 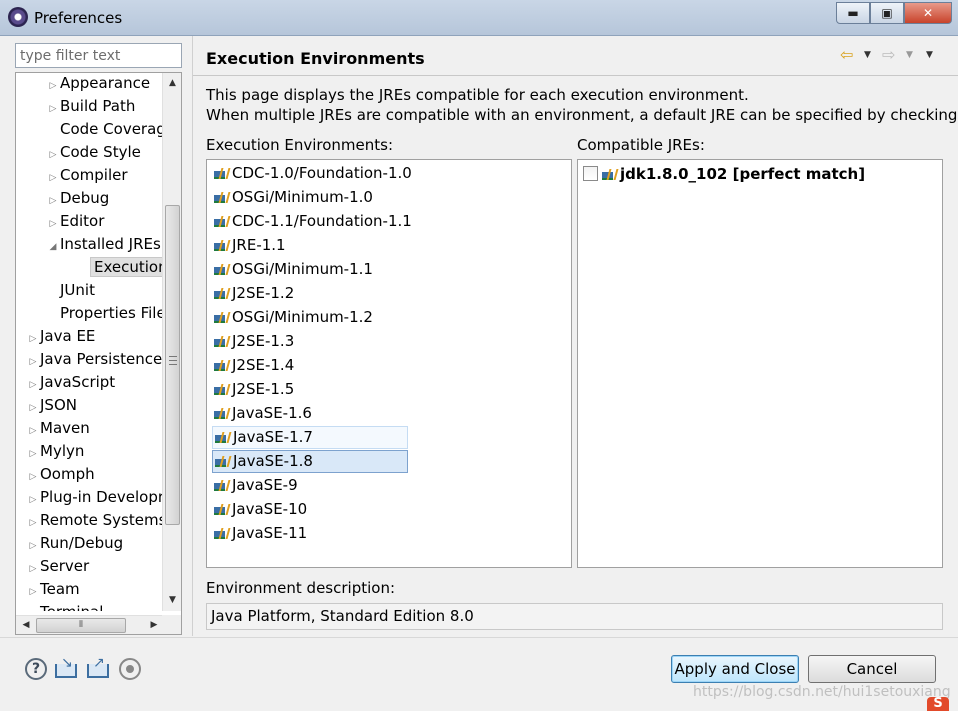 What do you see at coordinates (103, 244) in the screenshot?
I see `tree-item-installed-jres: ◢ Installed JREs` at bounding box center [103, 244].